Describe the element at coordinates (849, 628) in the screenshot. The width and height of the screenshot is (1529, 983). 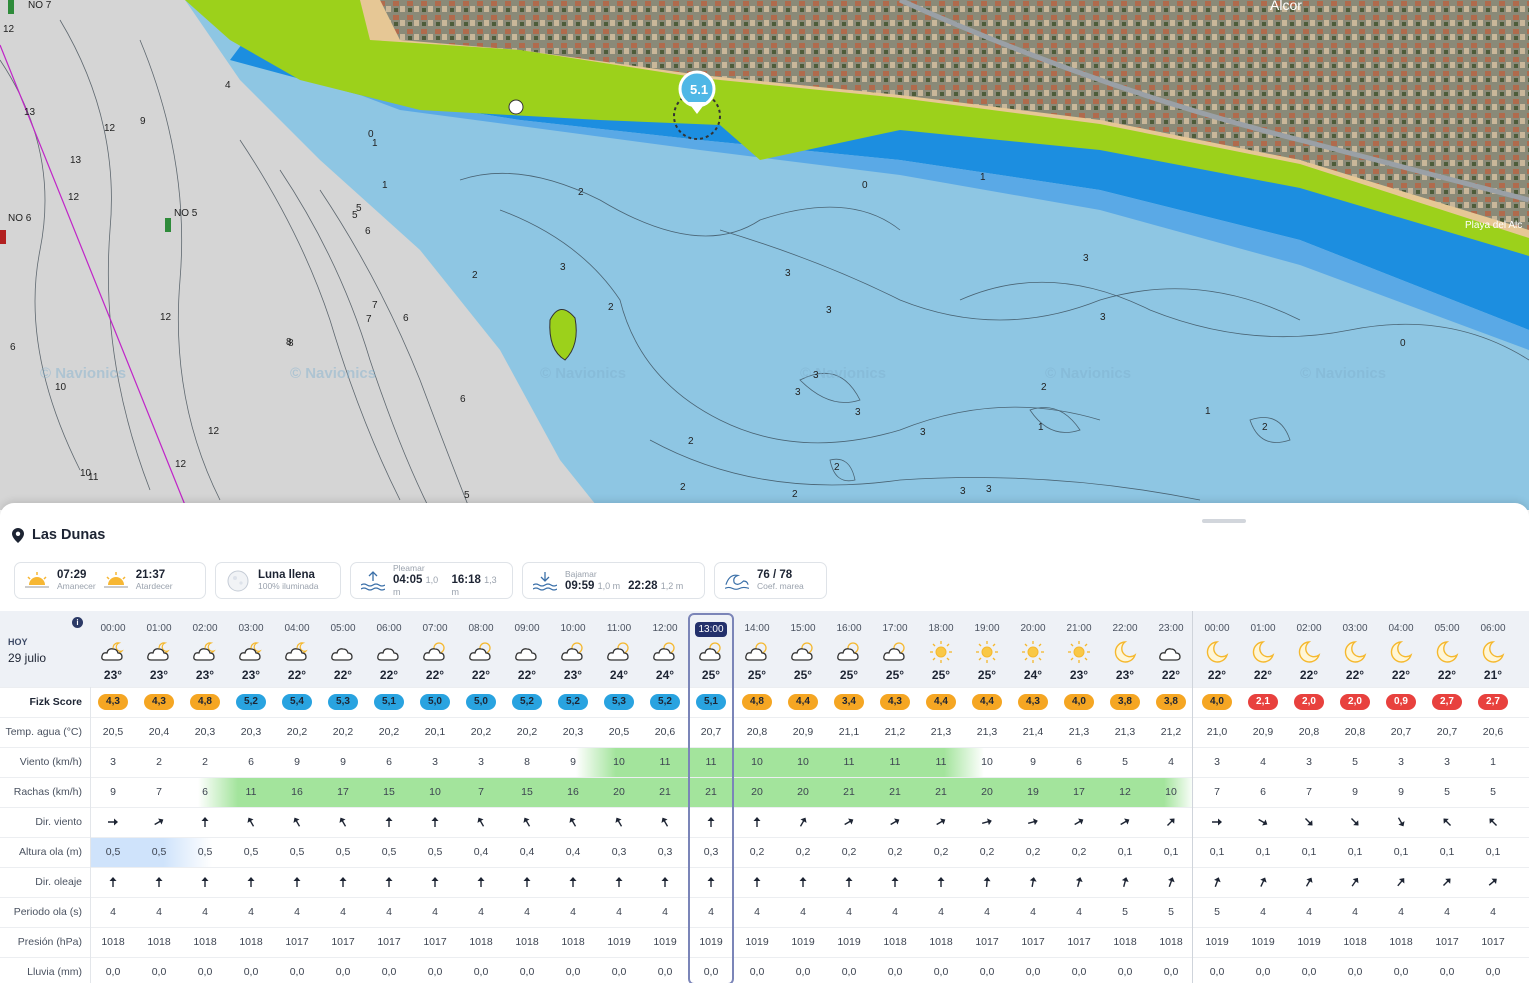
I see `hour-label: 16:00` at that location.